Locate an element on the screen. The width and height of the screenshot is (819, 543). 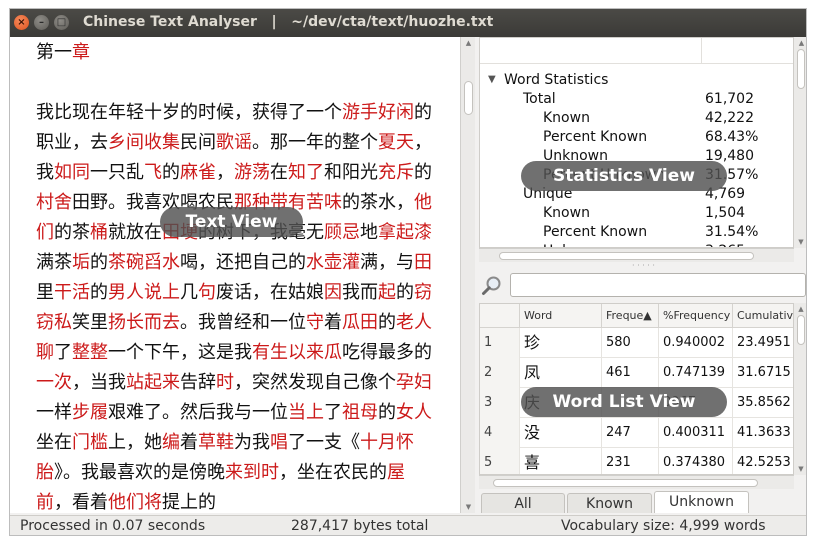
table-row: 1 珍 580 0.940002 23.4951 is located at coordinates (636, 343).